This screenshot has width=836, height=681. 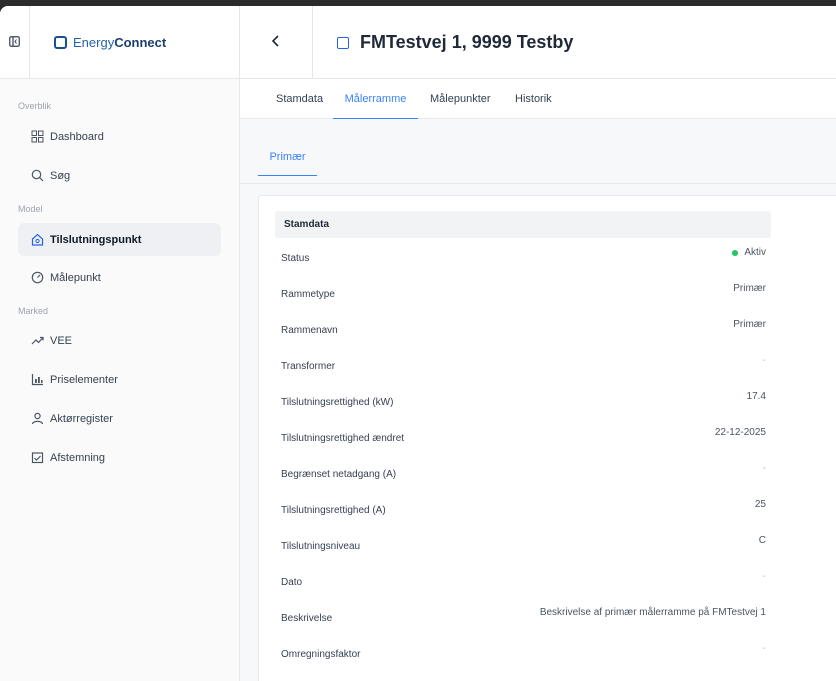 I want to click on tab-bar: Stamdata Målerramme Målepunkter Historik, so click(x=538, y=99).